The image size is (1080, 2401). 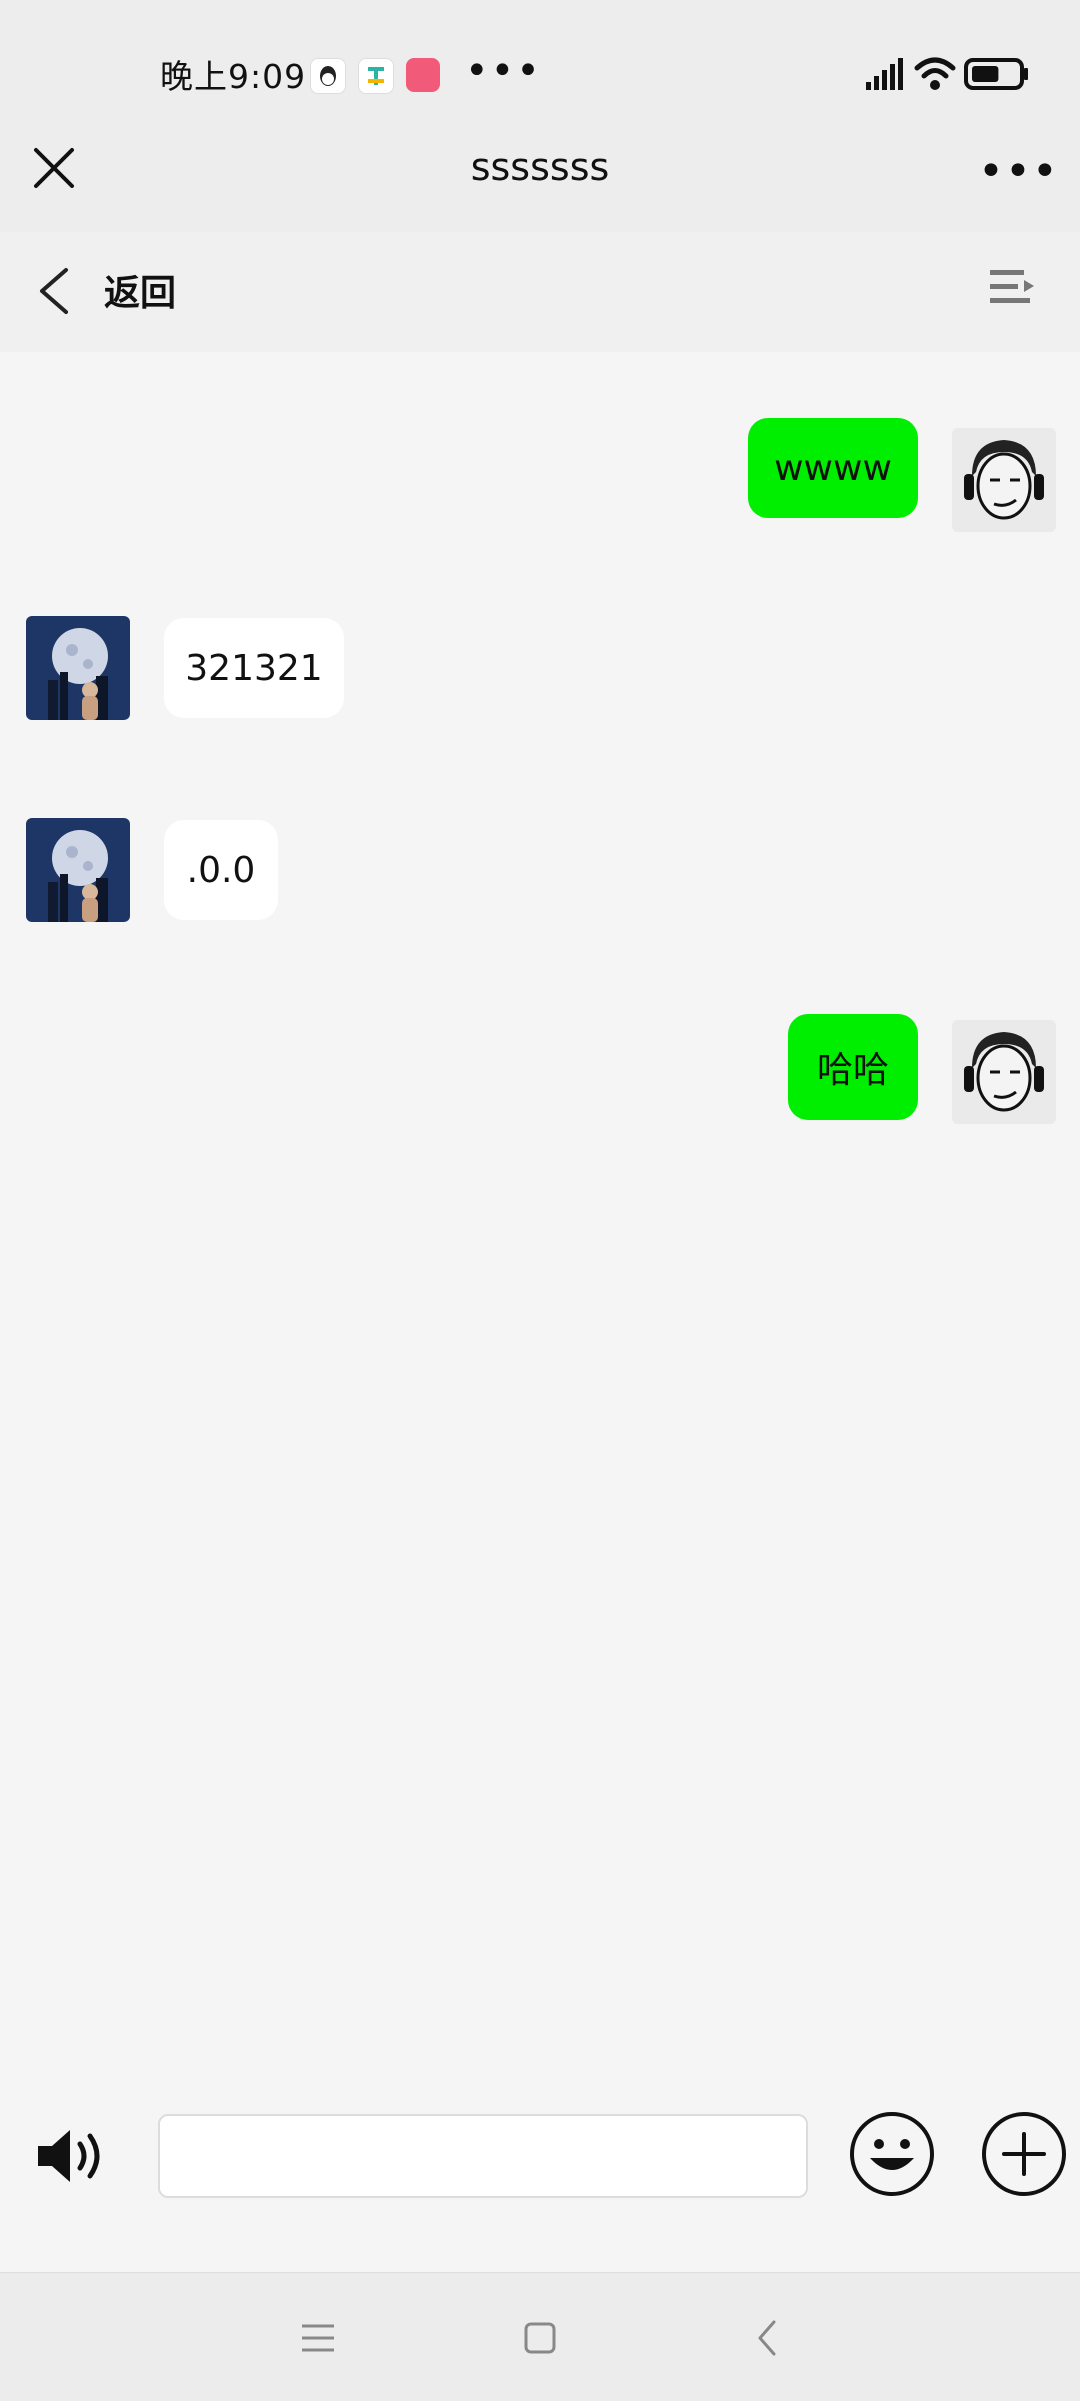 What do you see at coordinates (483, 2156) in the screenshot?
I see `message-input` at bounding box center [483, 2156].